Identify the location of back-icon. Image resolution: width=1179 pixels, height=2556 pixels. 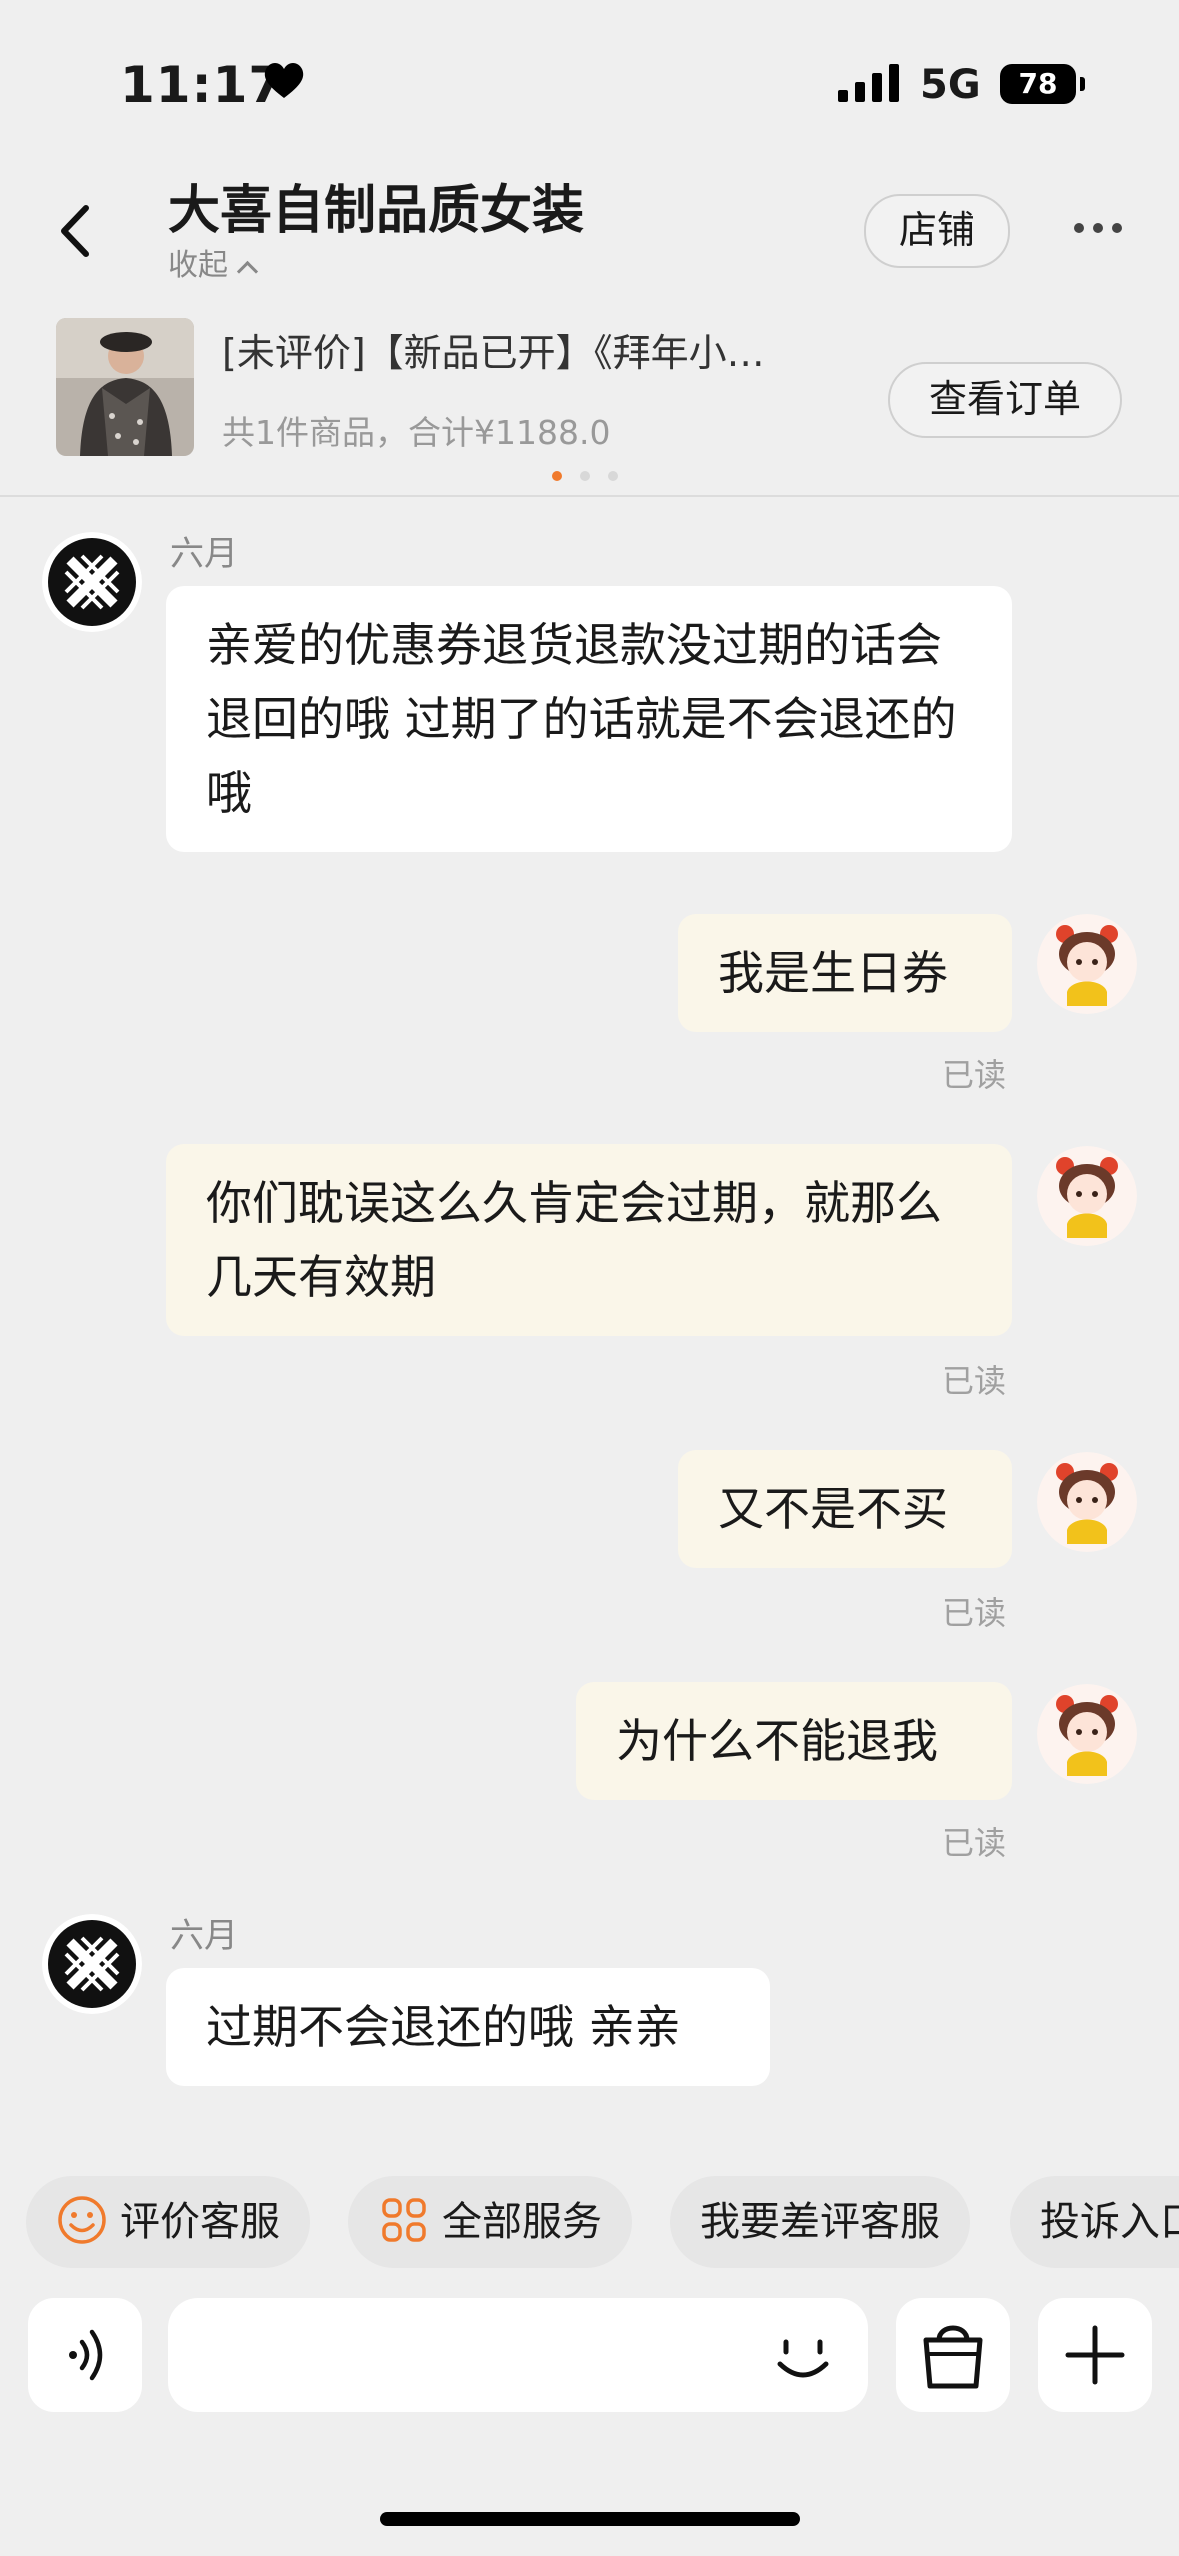
(76, 231).